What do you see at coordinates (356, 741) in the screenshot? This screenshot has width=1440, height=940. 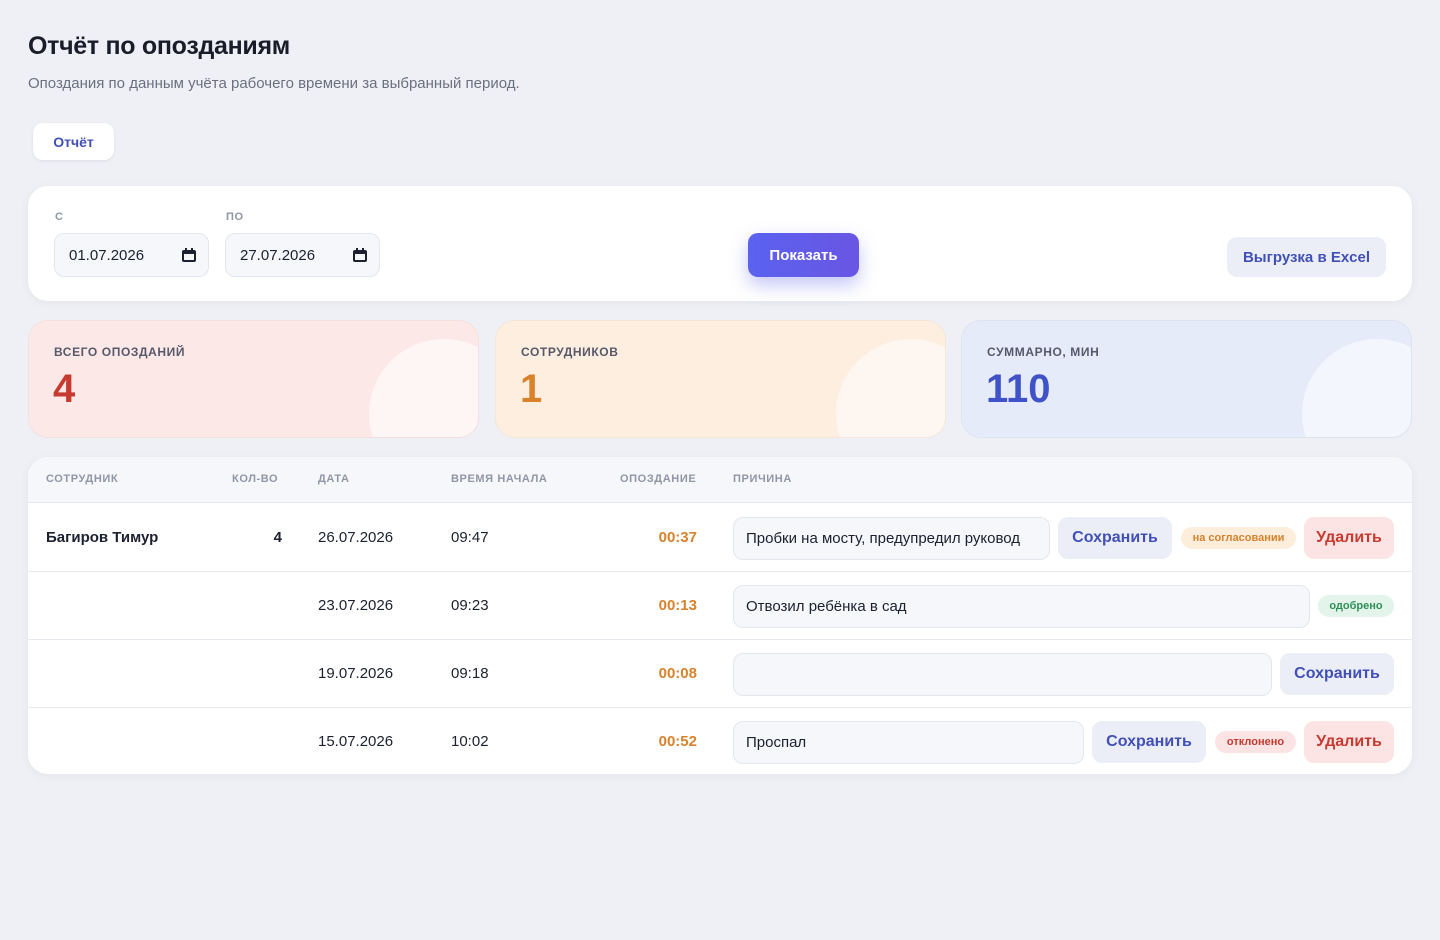 I see `cell-date: 15.07.2026` at bounding box center [356, 741].